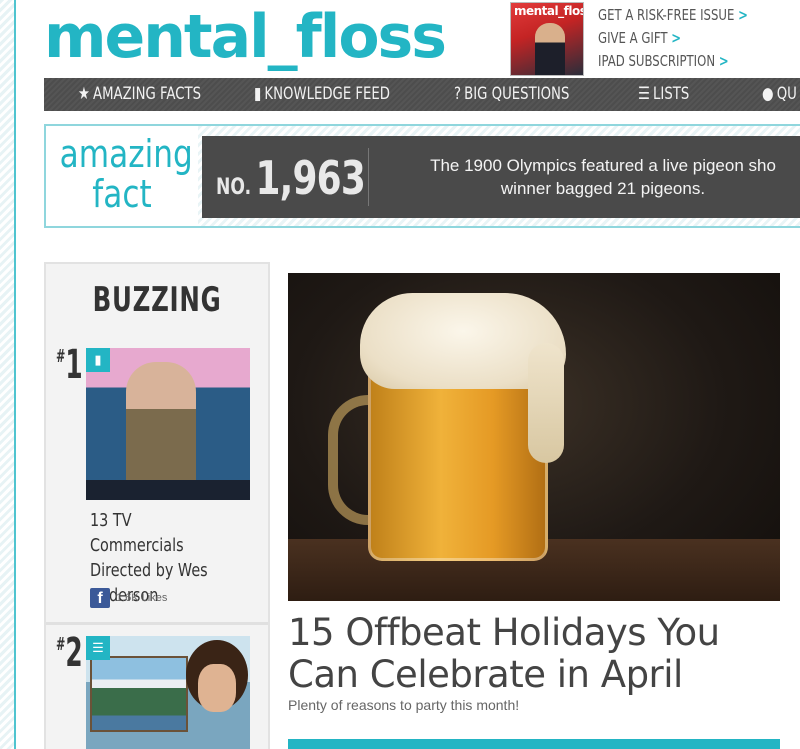 This screenshot has height=749, width=800. I want to click on rank-number: #1, so click(69, 365).